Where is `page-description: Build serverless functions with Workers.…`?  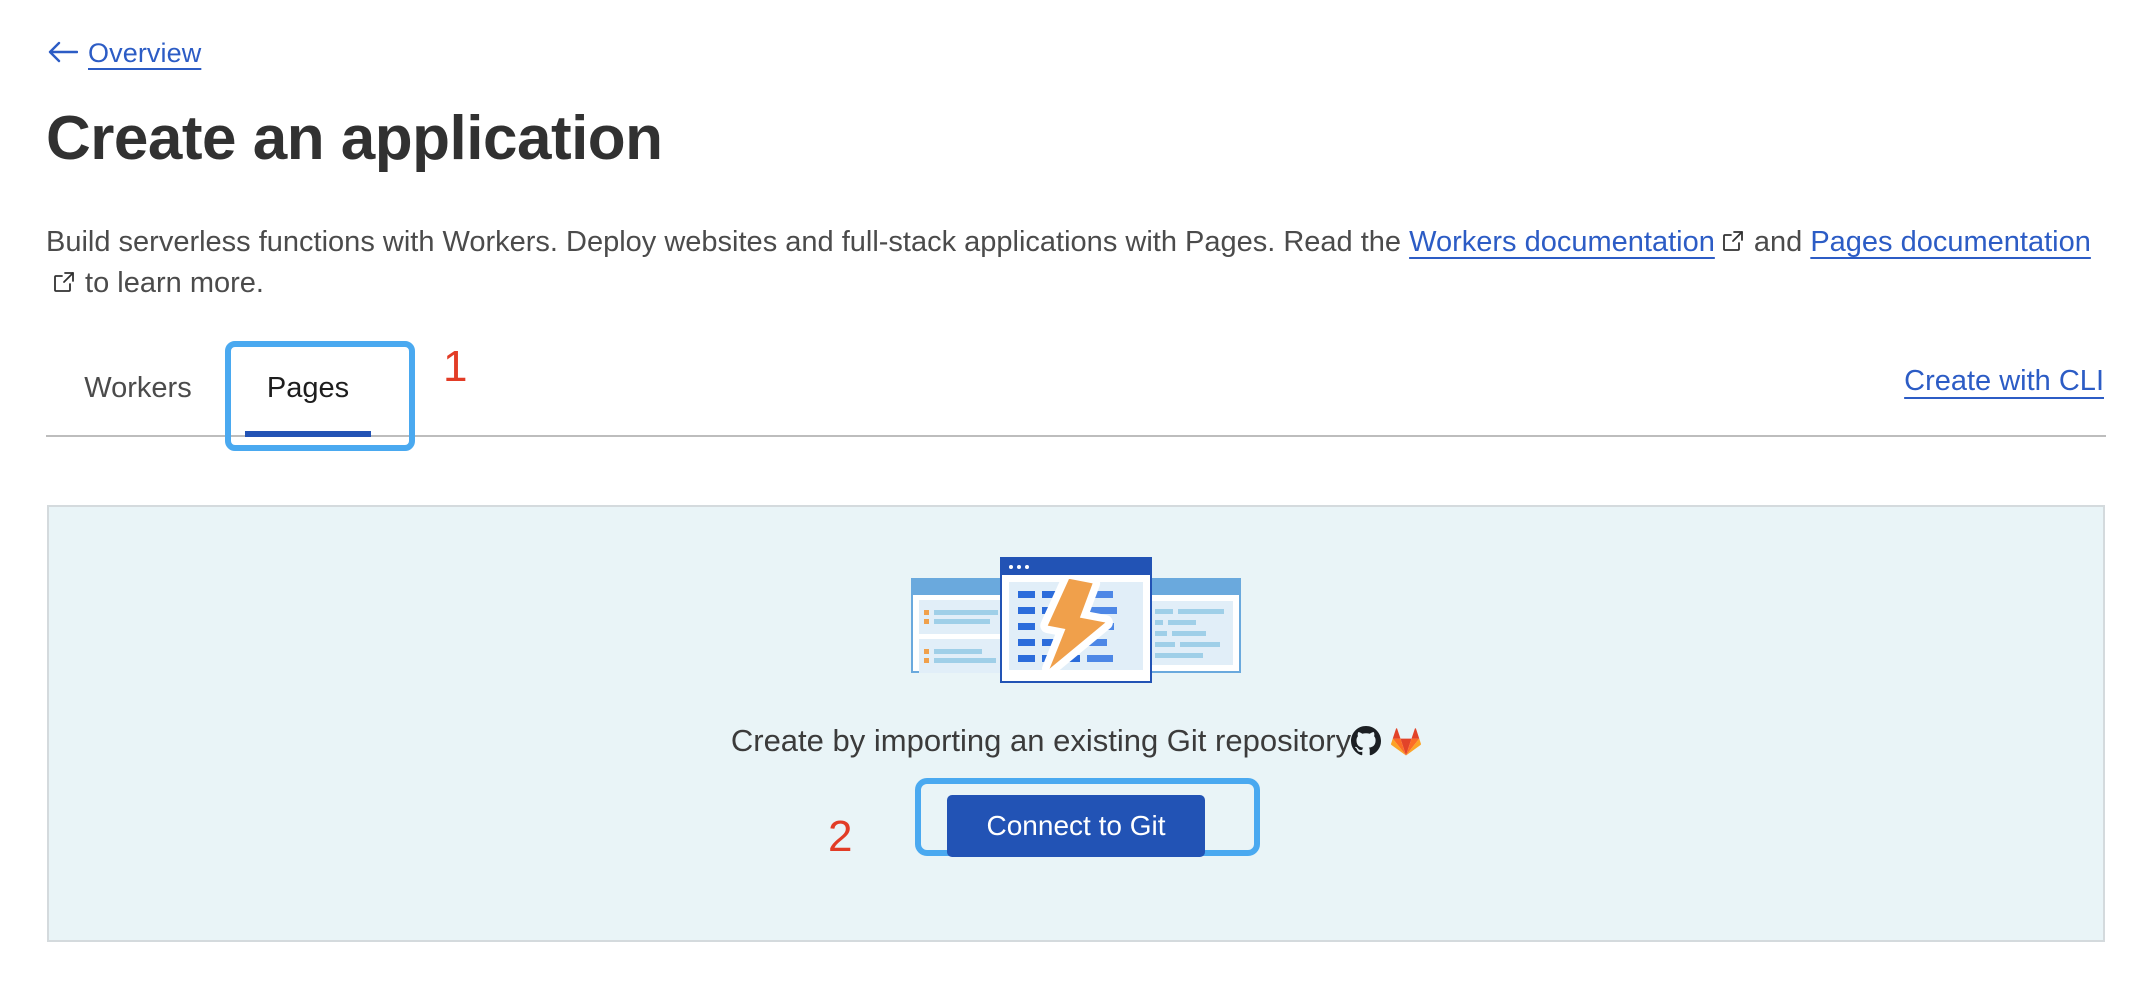
page-description: Build serverless functions with Workers.… is located at coordinates (1081, 263).